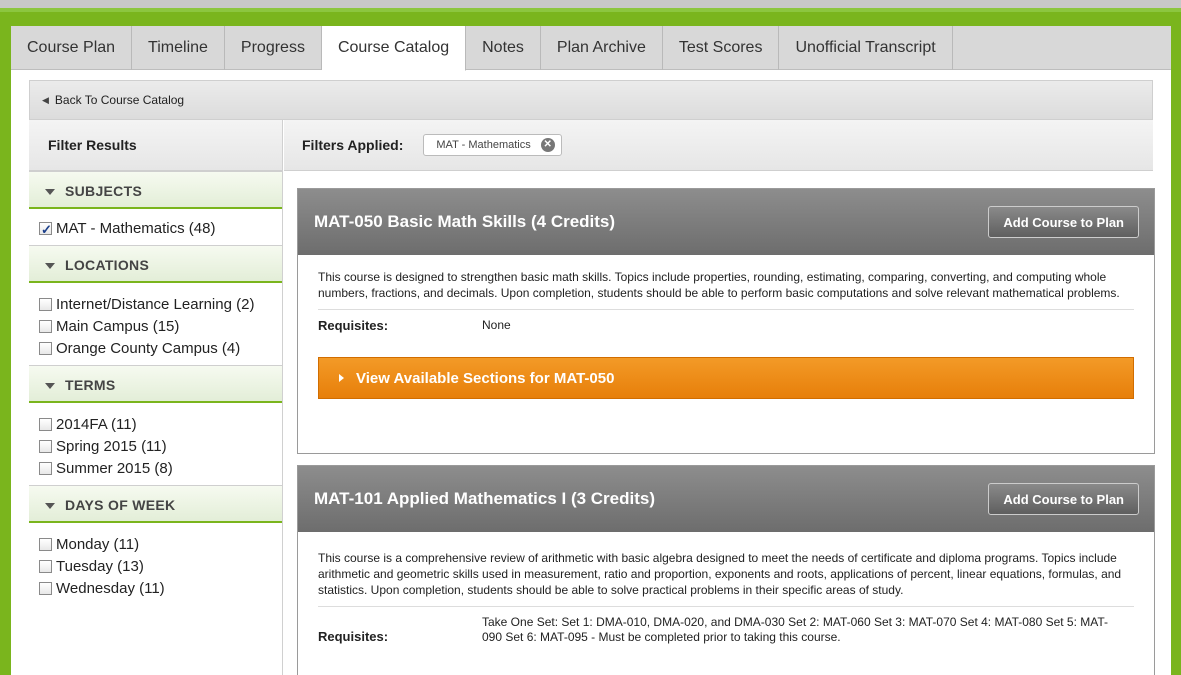  What do you see at coordinates (155, 145) in the screenshot?
I see `filter-results-heading: Filter Results` at bounding box center [155, 145].